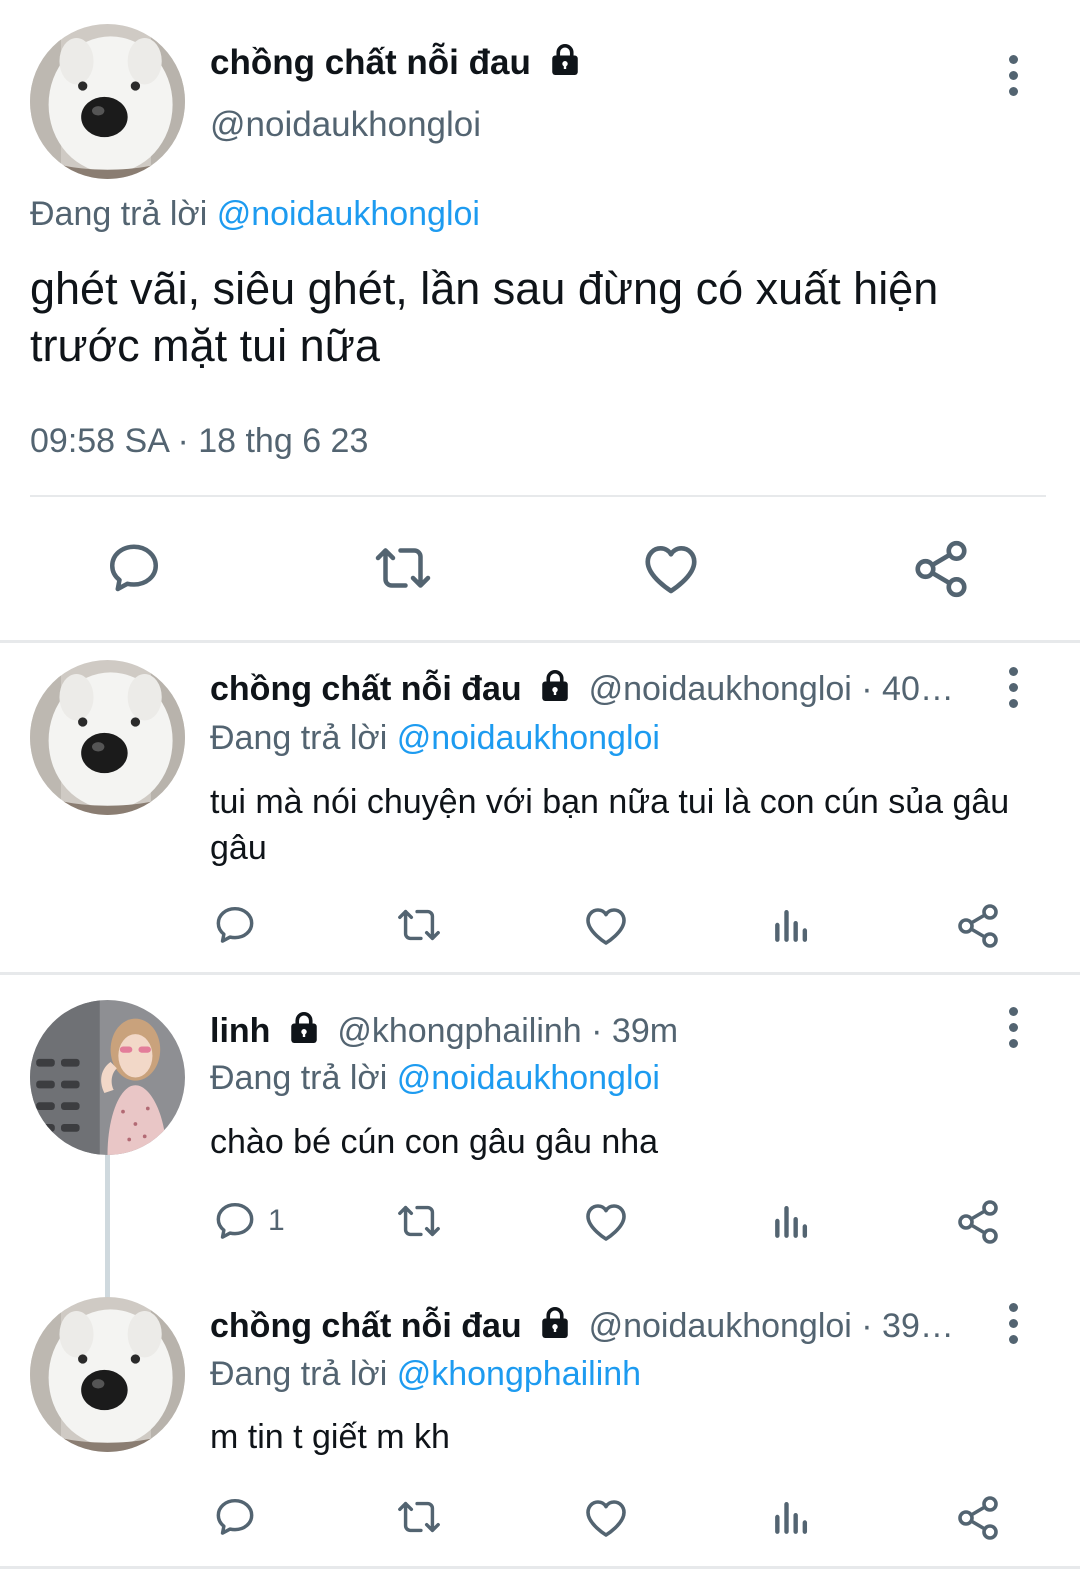 The image size is (1080, 1575). I want to click on reply-count: 1, so click(276, 1220).